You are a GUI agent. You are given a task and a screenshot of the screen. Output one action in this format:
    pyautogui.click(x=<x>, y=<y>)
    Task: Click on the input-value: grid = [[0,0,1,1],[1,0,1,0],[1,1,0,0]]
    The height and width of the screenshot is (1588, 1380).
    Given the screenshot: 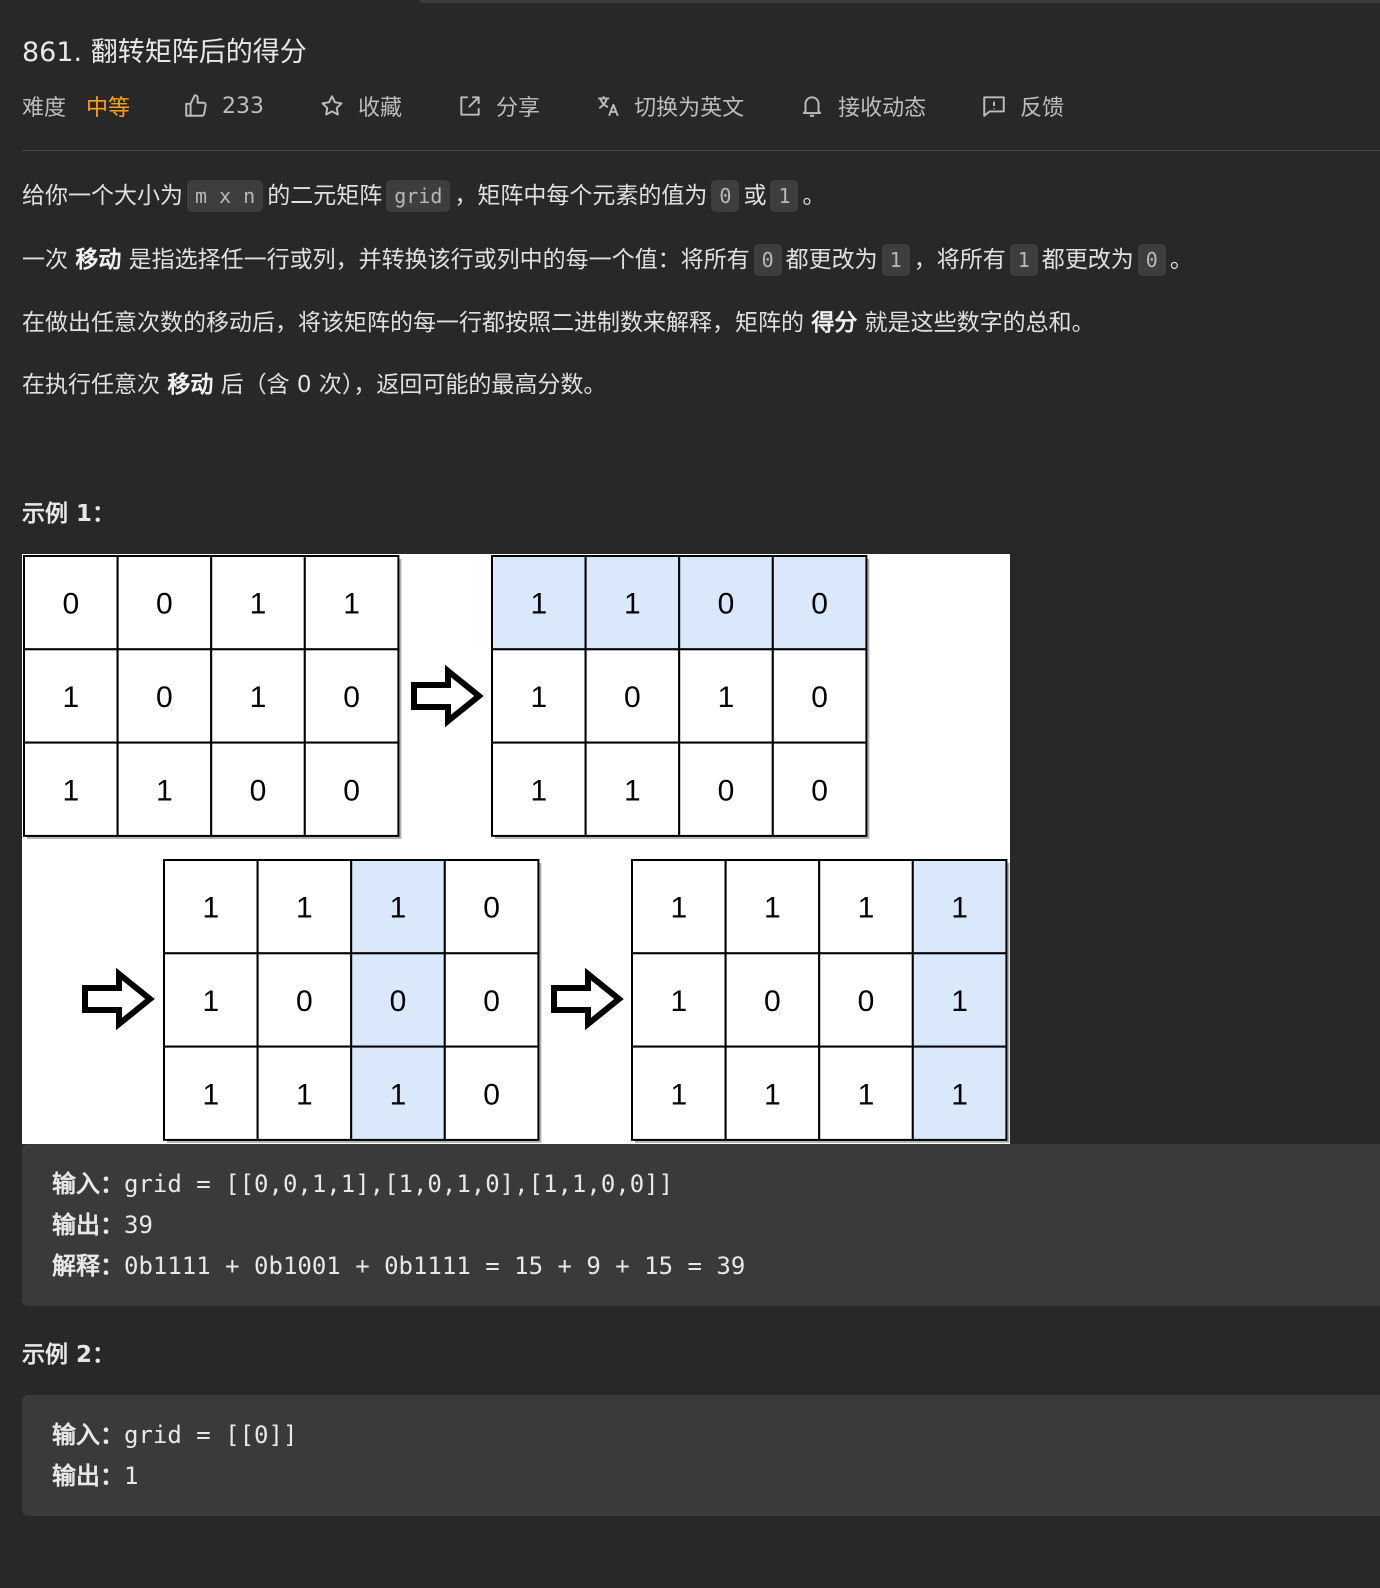 What is the action you would take?
    pyautogui.click(x=399, y=1184)
    